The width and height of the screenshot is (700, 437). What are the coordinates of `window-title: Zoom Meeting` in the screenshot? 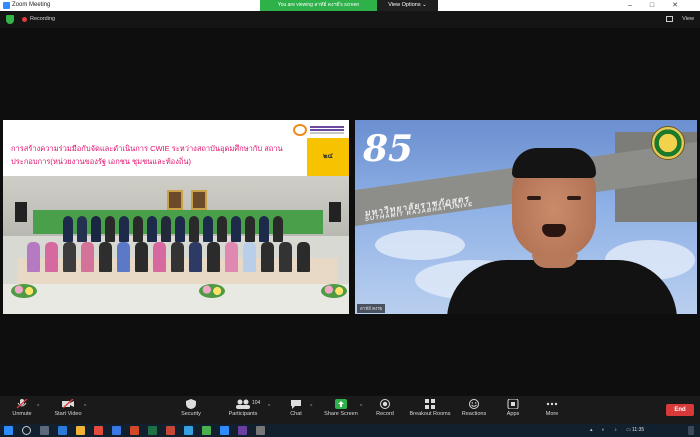 It's located at (31, 5).